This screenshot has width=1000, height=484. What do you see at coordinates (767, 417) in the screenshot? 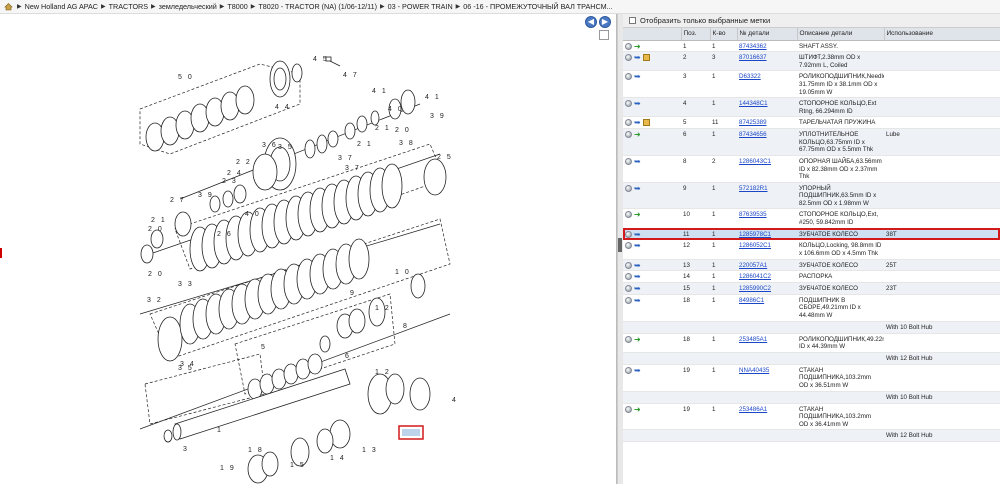
I see `row-part: 253486A1` at bounding box center [767, 417].